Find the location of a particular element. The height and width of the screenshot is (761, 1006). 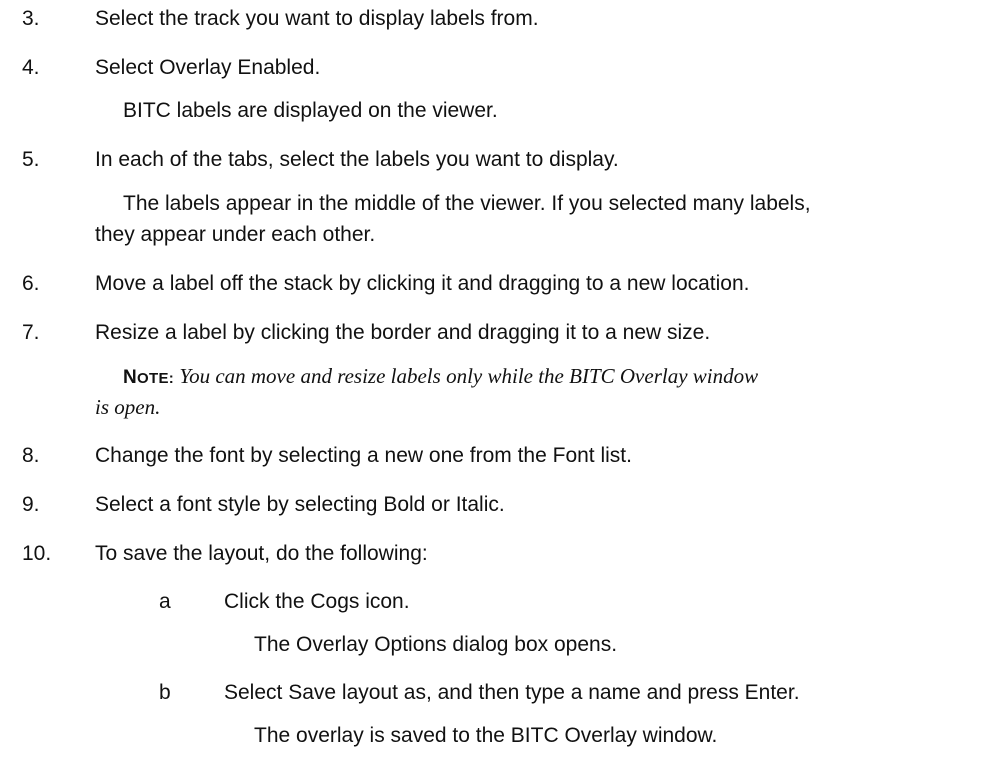

substep-result: The Overlay Options dialog box opens. is located at coordinates (436, 644).